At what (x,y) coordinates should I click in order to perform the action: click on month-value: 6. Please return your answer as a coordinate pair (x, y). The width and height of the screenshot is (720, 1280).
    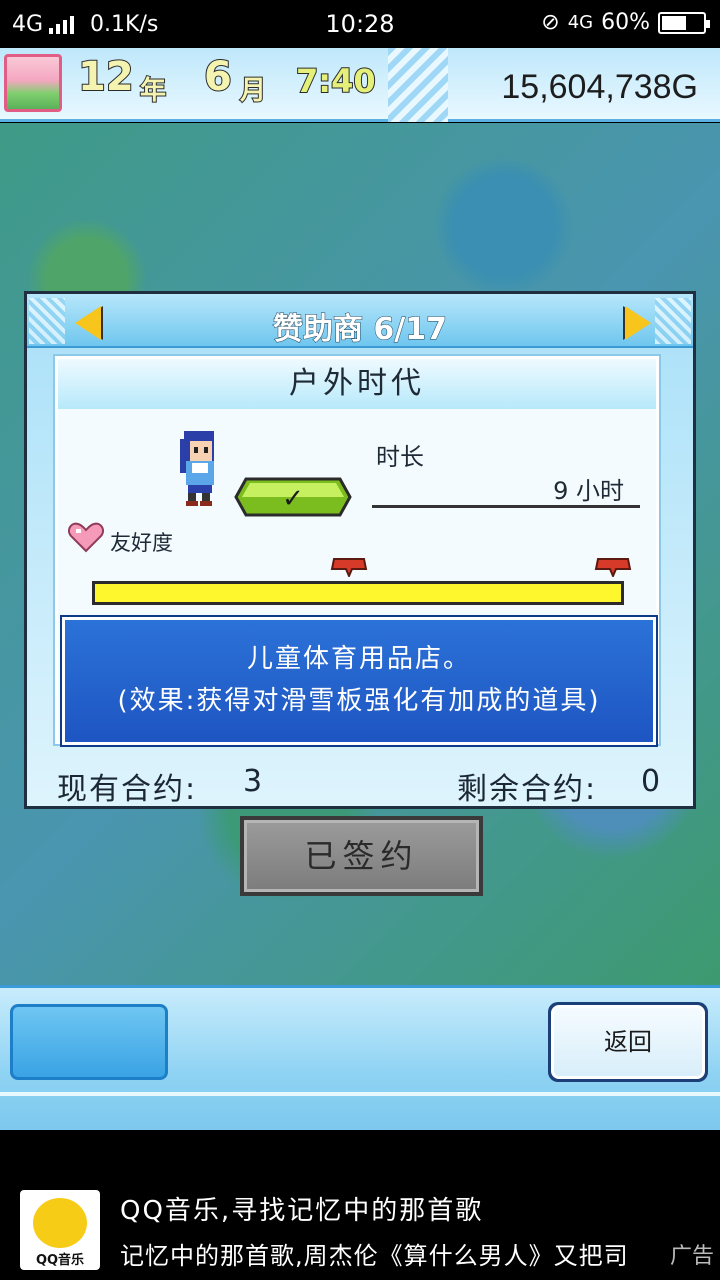
    Looking at the image, I should click on (218, 77).